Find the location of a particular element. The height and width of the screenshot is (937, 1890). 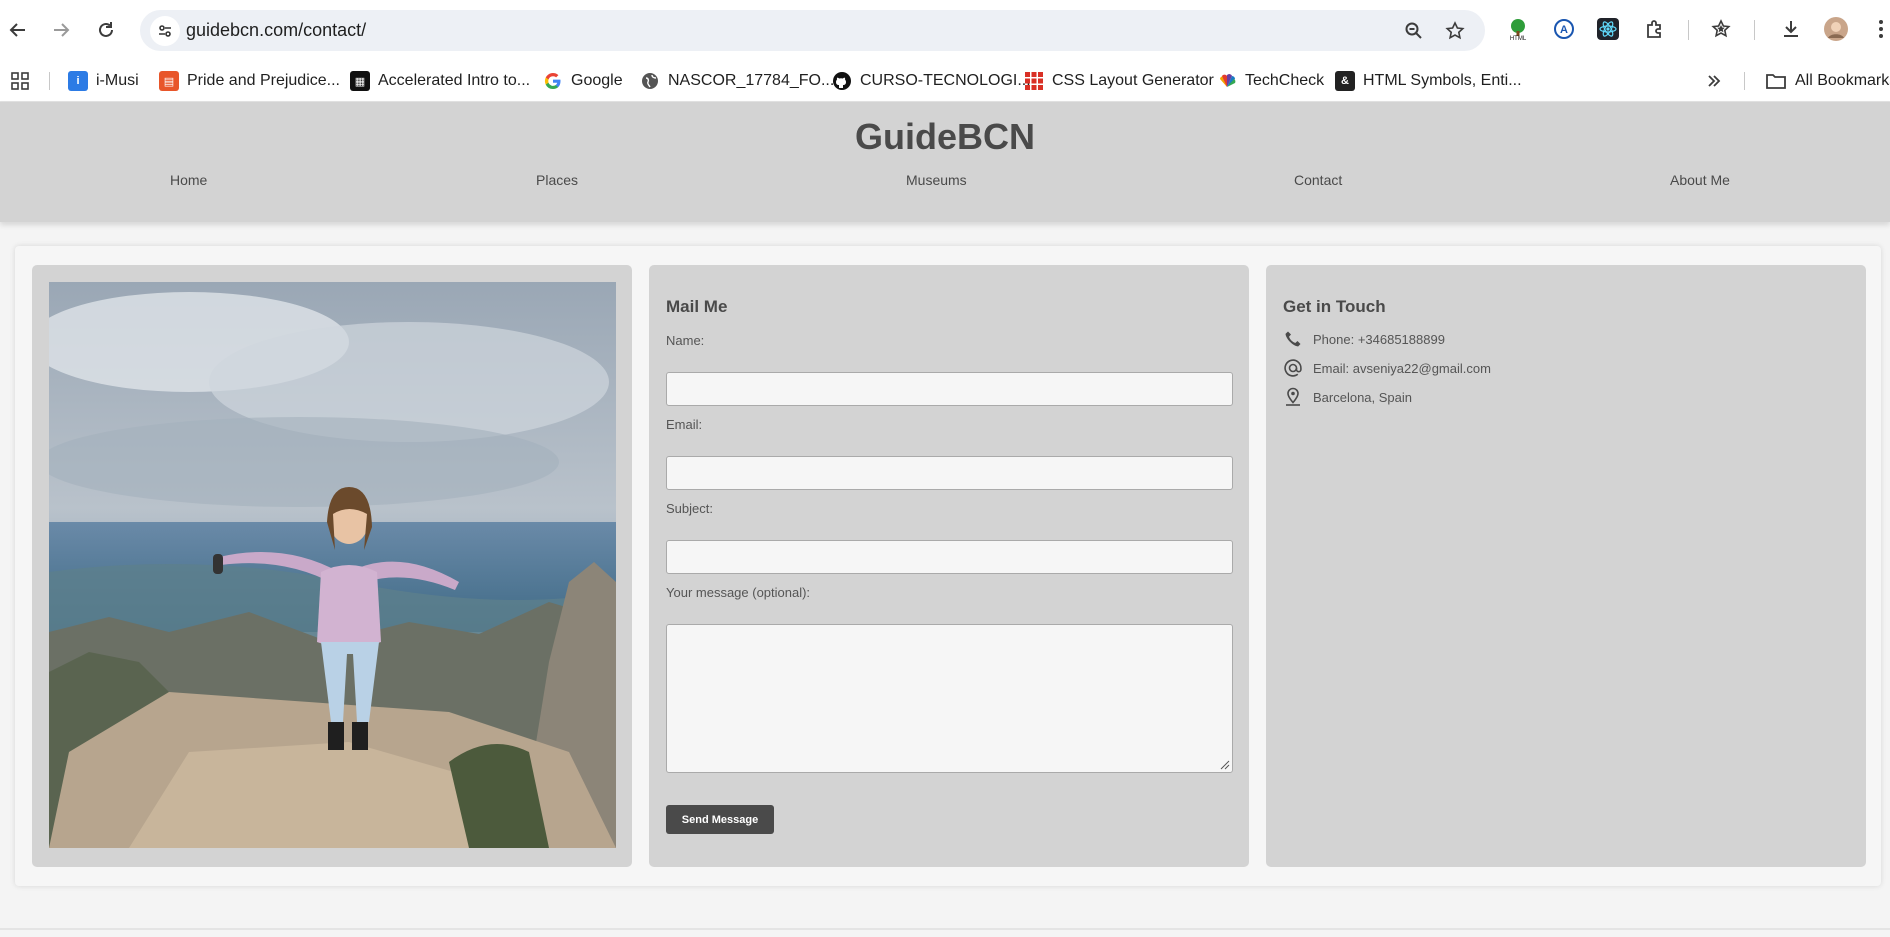

book-icon: ▤ is located at coordinates (169, 81).